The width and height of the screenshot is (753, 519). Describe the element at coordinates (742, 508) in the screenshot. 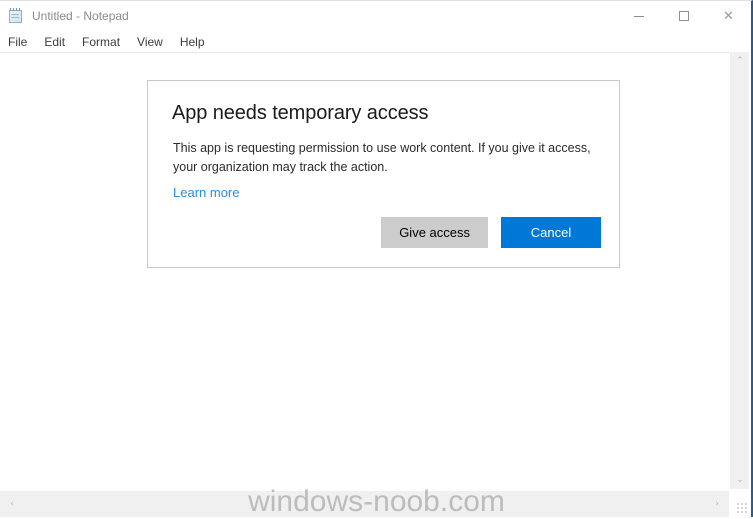

I see `resize-grip` at that location.